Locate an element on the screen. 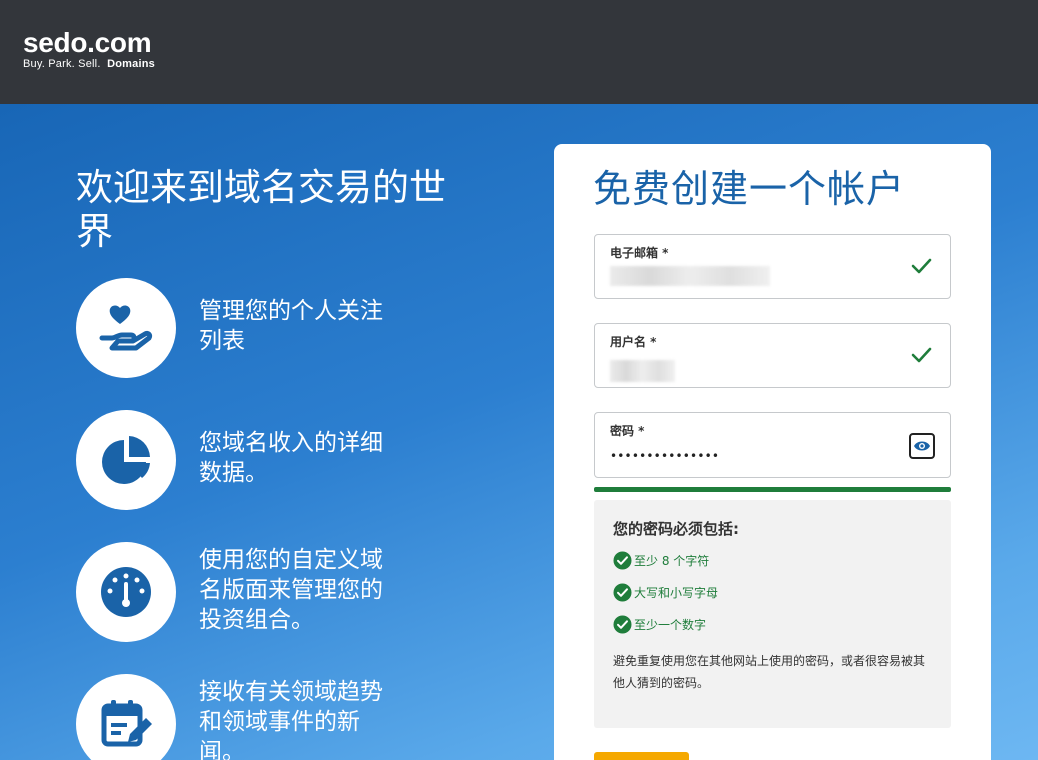 The height and width of the screenshot is (760, 1038). requirement-item: 至少一个数字 is located at coordinates (659, 624).